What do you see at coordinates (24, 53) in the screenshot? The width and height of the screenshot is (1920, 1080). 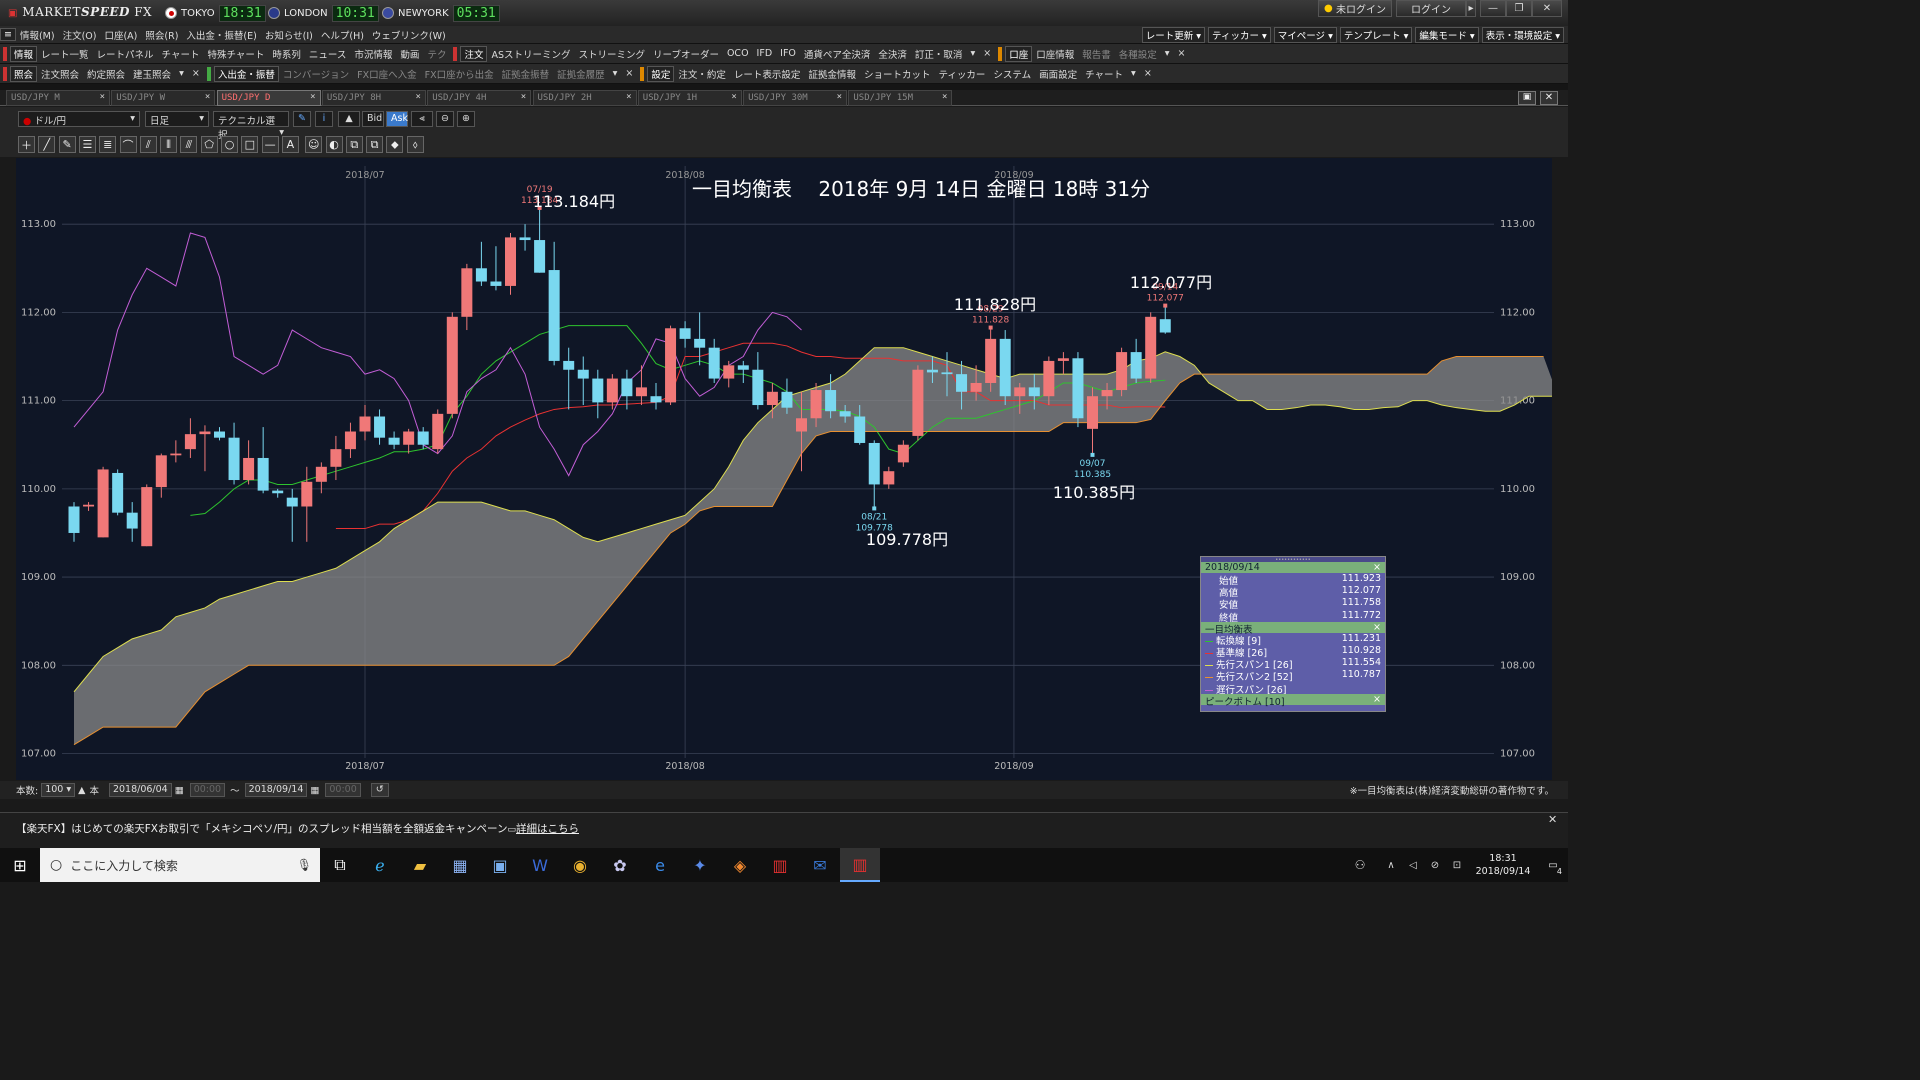 I see `toolbar-group-0: 情報` at bounding box center [24, 53].